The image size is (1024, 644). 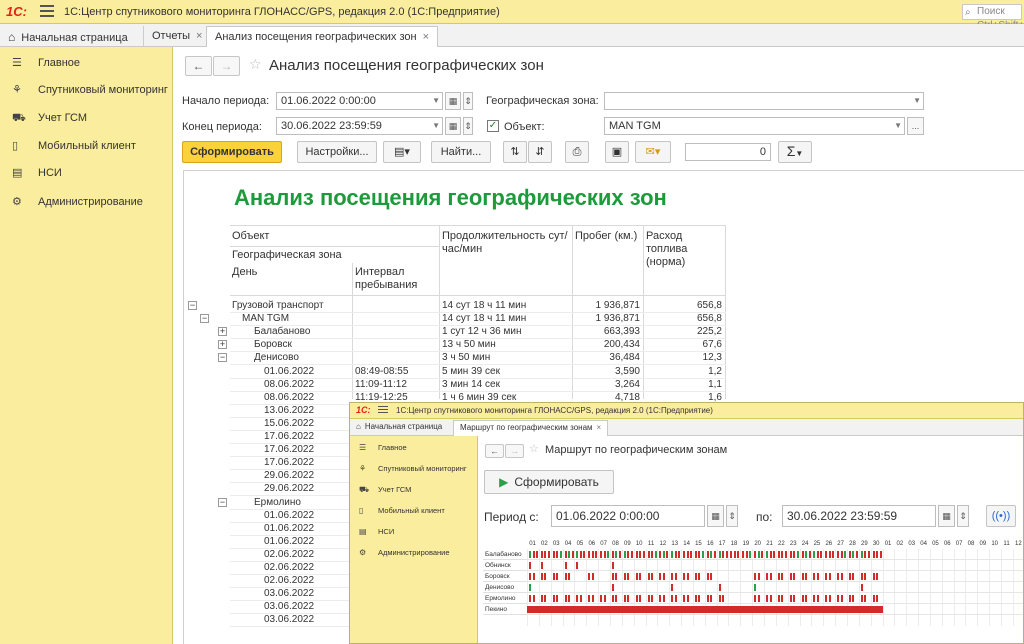 I want to click on tab-reports: Отчеты ×, so click(x=176, y=36).